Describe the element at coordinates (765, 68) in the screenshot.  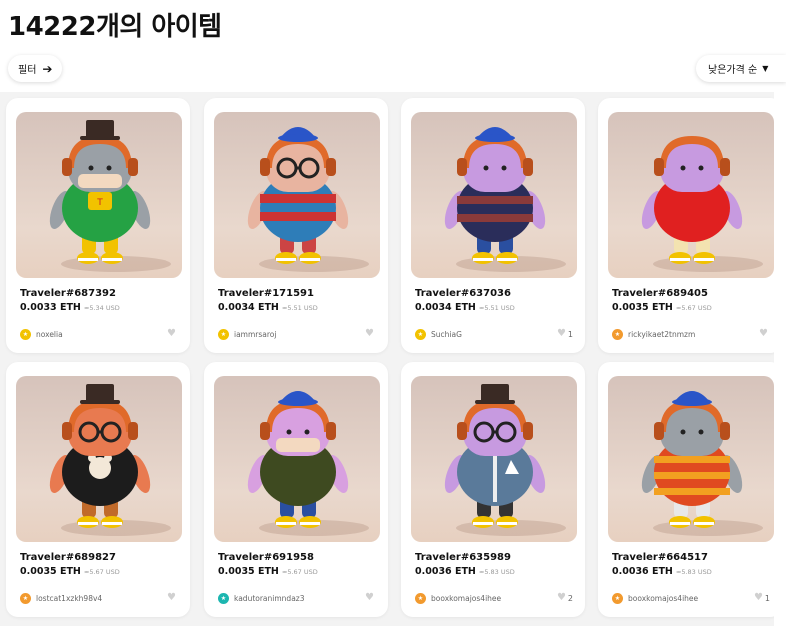
I see `caret-down-icon: ▼` at that location.